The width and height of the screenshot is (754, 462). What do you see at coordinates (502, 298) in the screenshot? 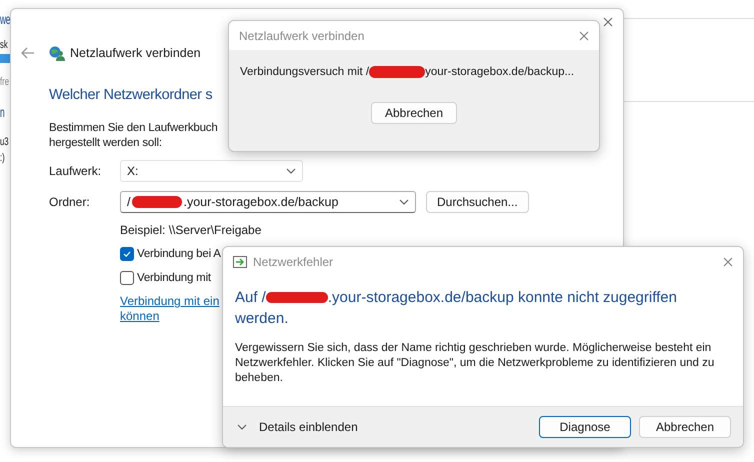
I see `error-heading: .your-storagebox.de/backup konnte nicht zugegriffen` at bounding box center [502, 298].